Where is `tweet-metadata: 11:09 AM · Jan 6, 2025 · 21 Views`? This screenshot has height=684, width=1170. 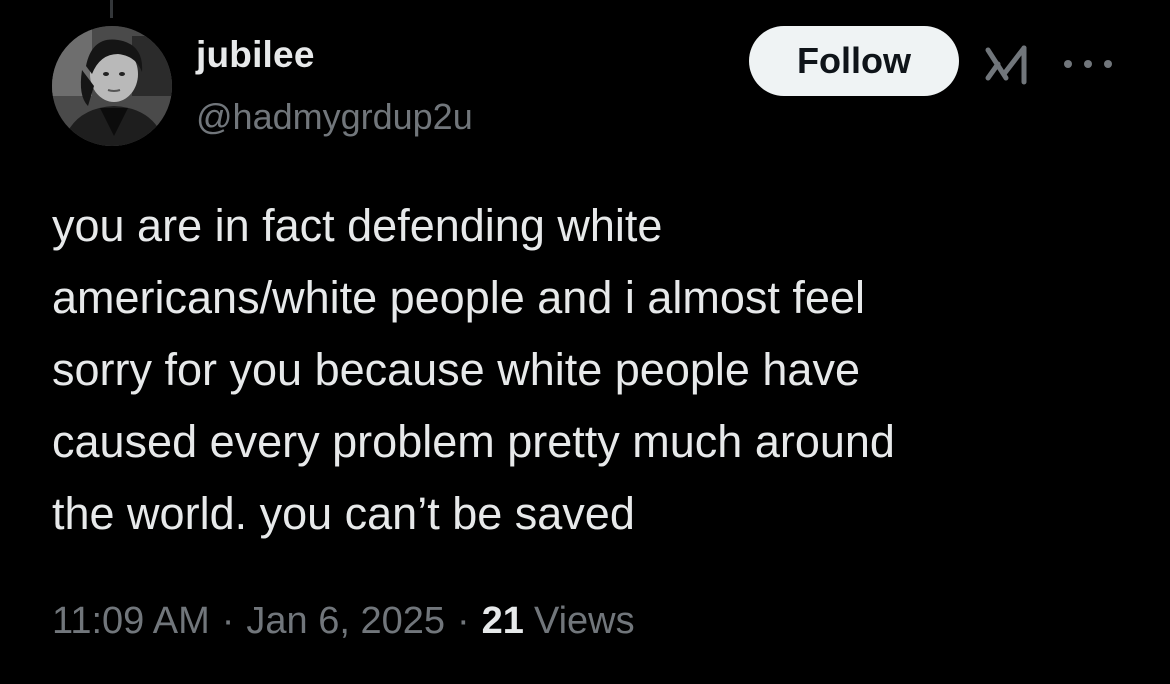 tweet-metadata: 11:09 AM · Jan 6, 2025 · 21 Views is located at coordinates (343, 621).